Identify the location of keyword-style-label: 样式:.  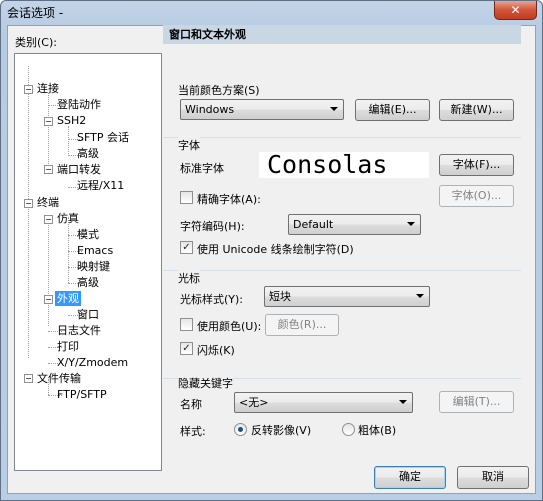
(193, 431).